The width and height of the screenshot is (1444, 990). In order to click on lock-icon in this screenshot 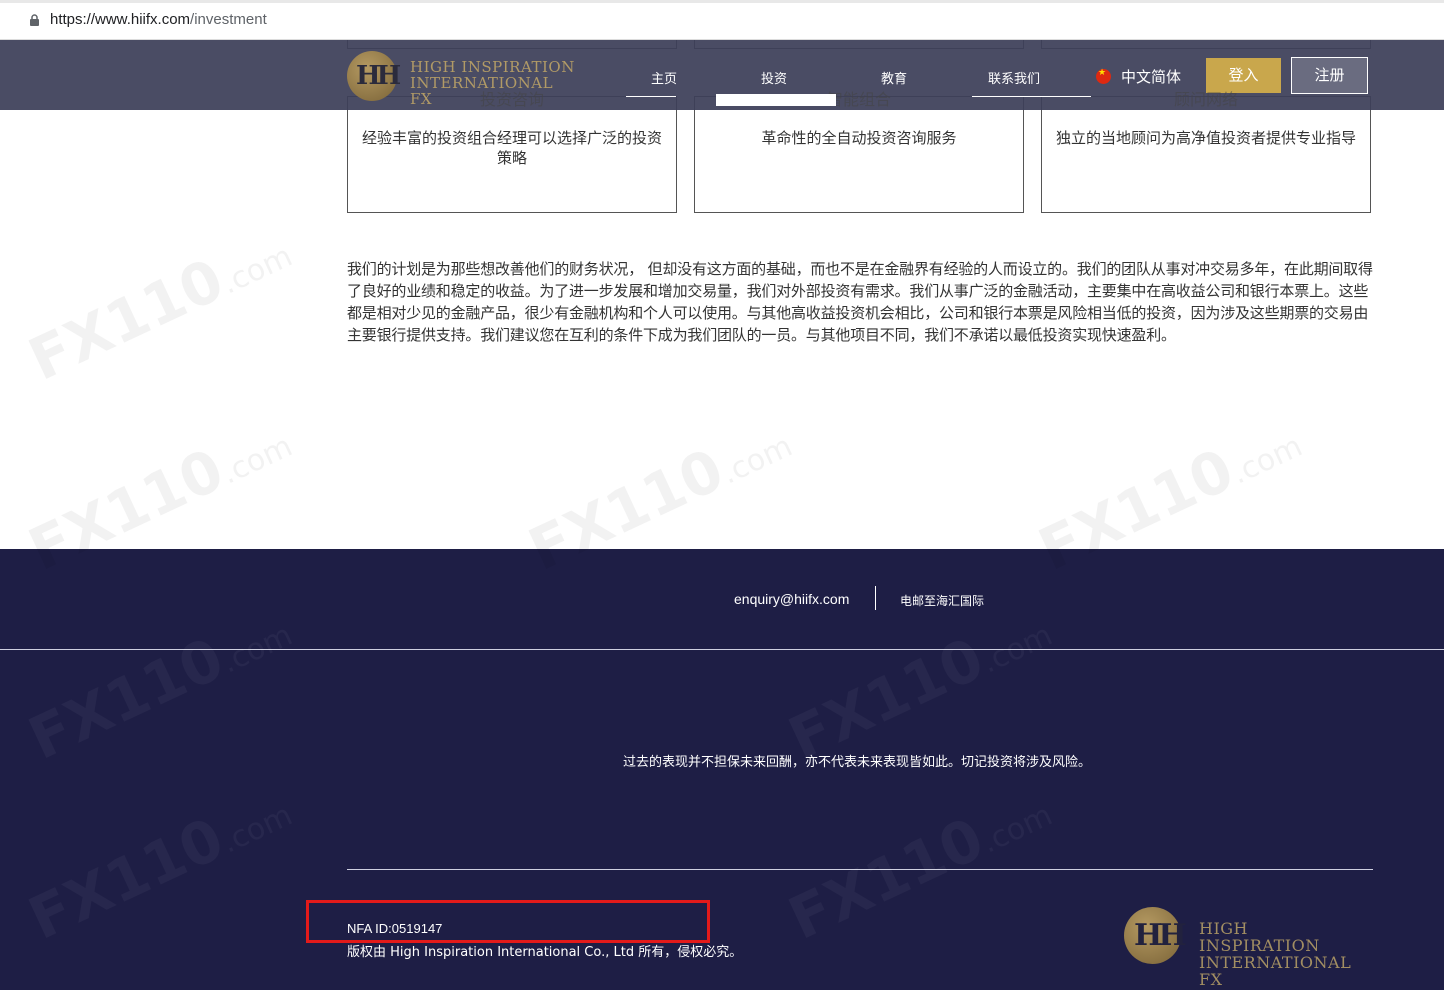, I will do `click(34, 20)`.